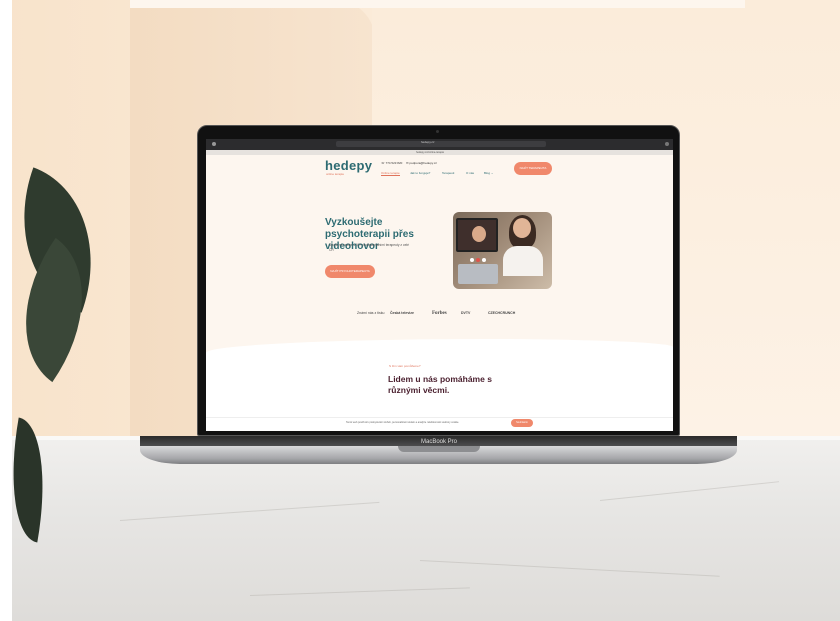  Describe the element at coordinates (439, 313) in the screenshot. I see `press-forbes: Forbes` at that location.